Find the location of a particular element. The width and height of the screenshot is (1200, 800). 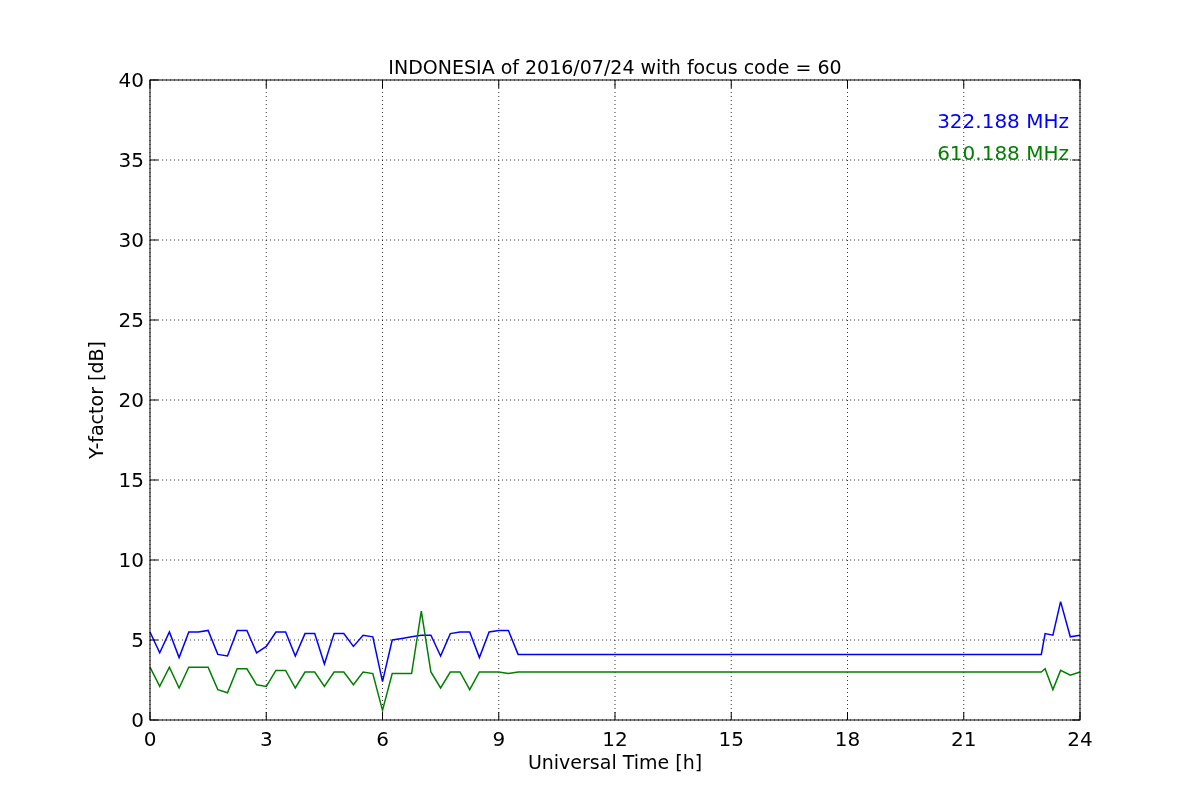

y-tick-label: 15 is located at coordinates (131, 480).